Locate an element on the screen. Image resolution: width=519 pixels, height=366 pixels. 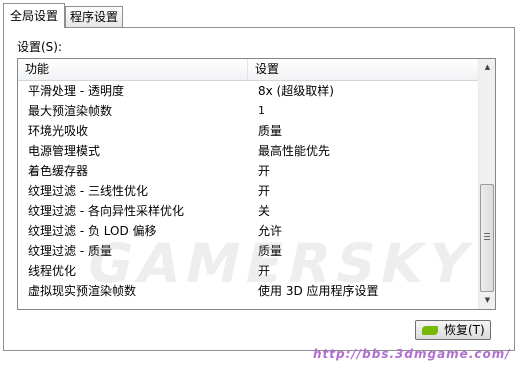
setting-value: 关 is located at coordinates (264, 211).